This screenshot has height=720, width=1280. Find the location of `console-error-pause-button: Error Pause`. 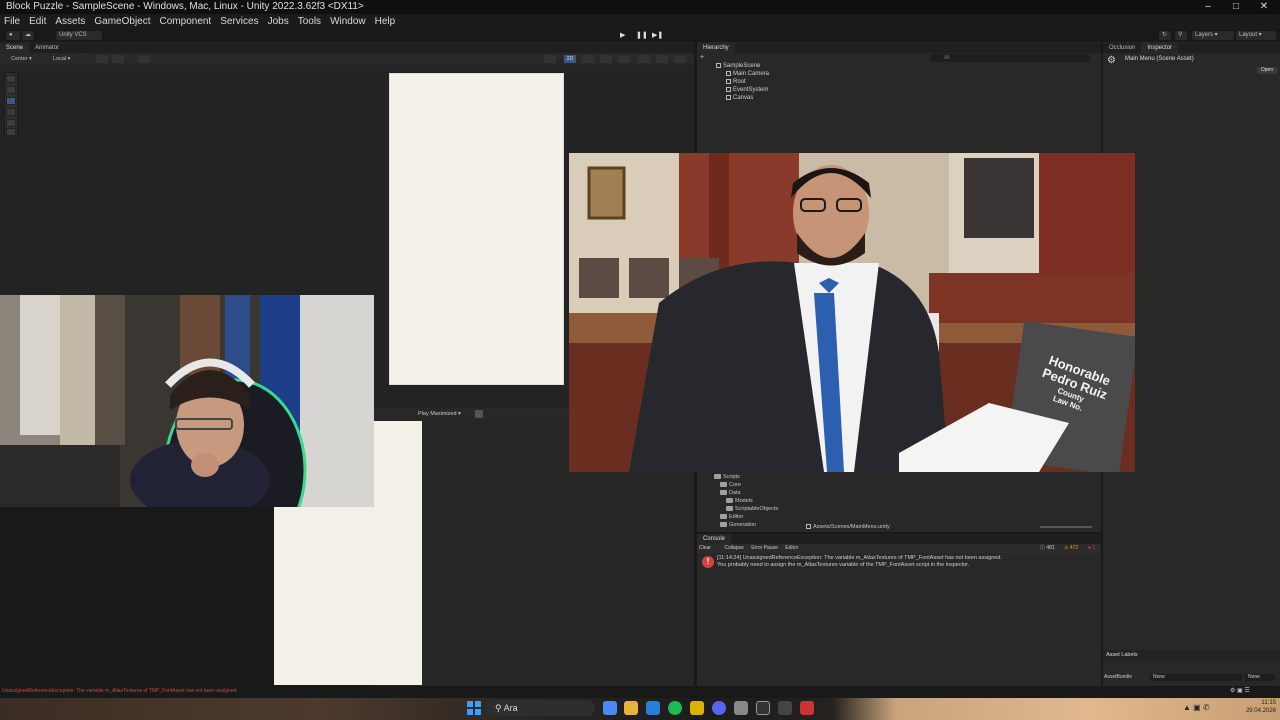

console-error-pause-button: Error Pause is located at coordinates (764, 548).